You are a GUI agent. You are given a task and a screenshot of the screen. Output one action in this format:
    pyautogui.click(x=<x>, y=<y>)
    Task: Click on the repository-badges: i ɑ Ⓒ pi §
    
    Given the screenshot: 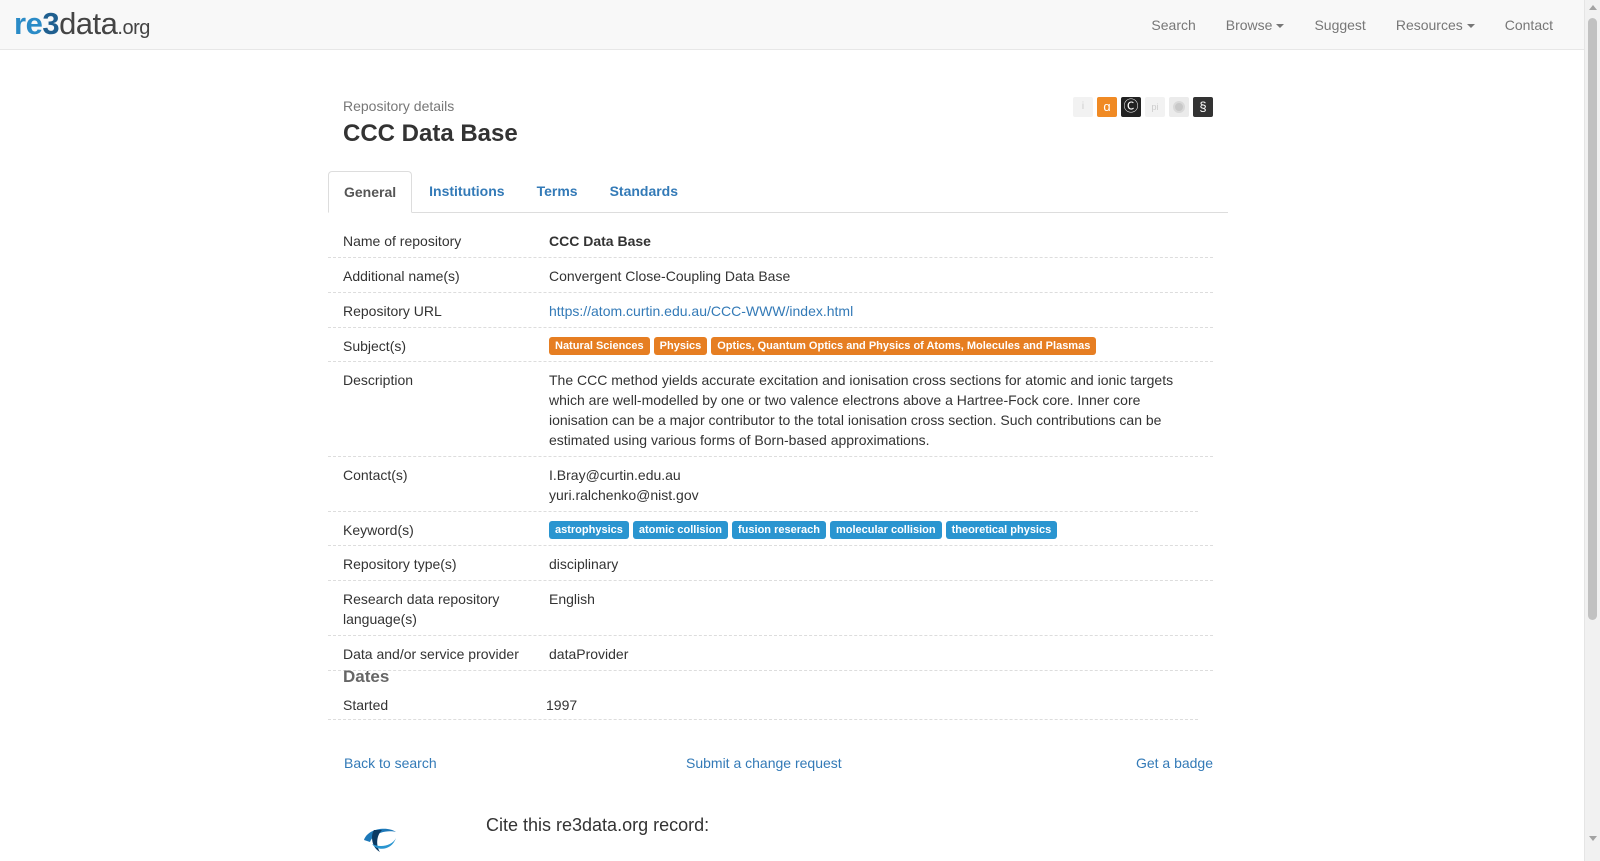 What is the action you would take?
    pyautogui.click(x=1143, y=107)
    